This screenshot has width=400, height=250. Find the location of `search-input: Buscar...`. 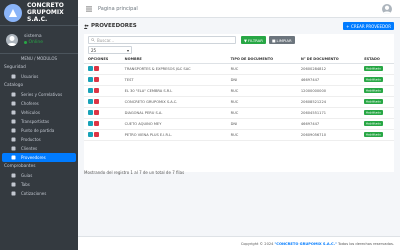

search-input: Buscar... is located at coordinates (162, 40).